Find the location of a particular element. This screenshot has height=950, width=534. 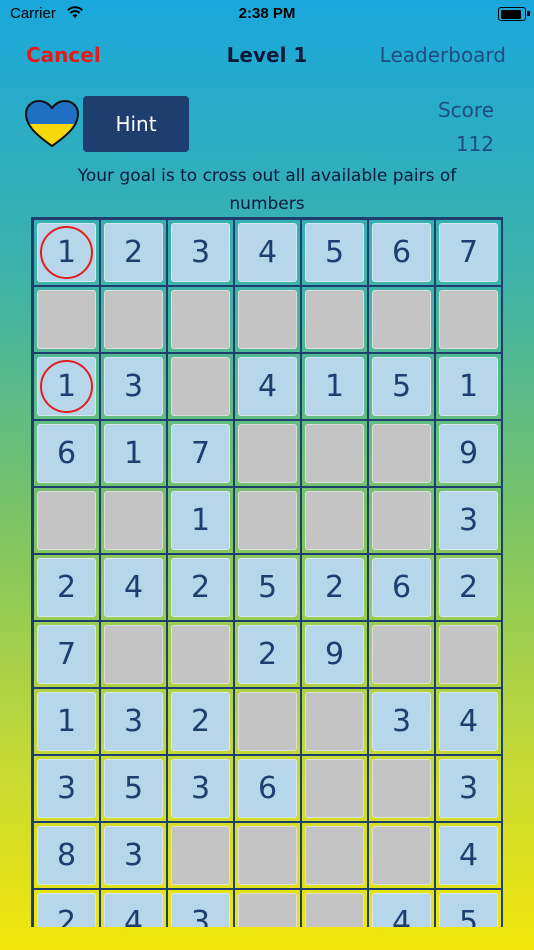

number-tile: 8 is located at coordinates (66, 855).